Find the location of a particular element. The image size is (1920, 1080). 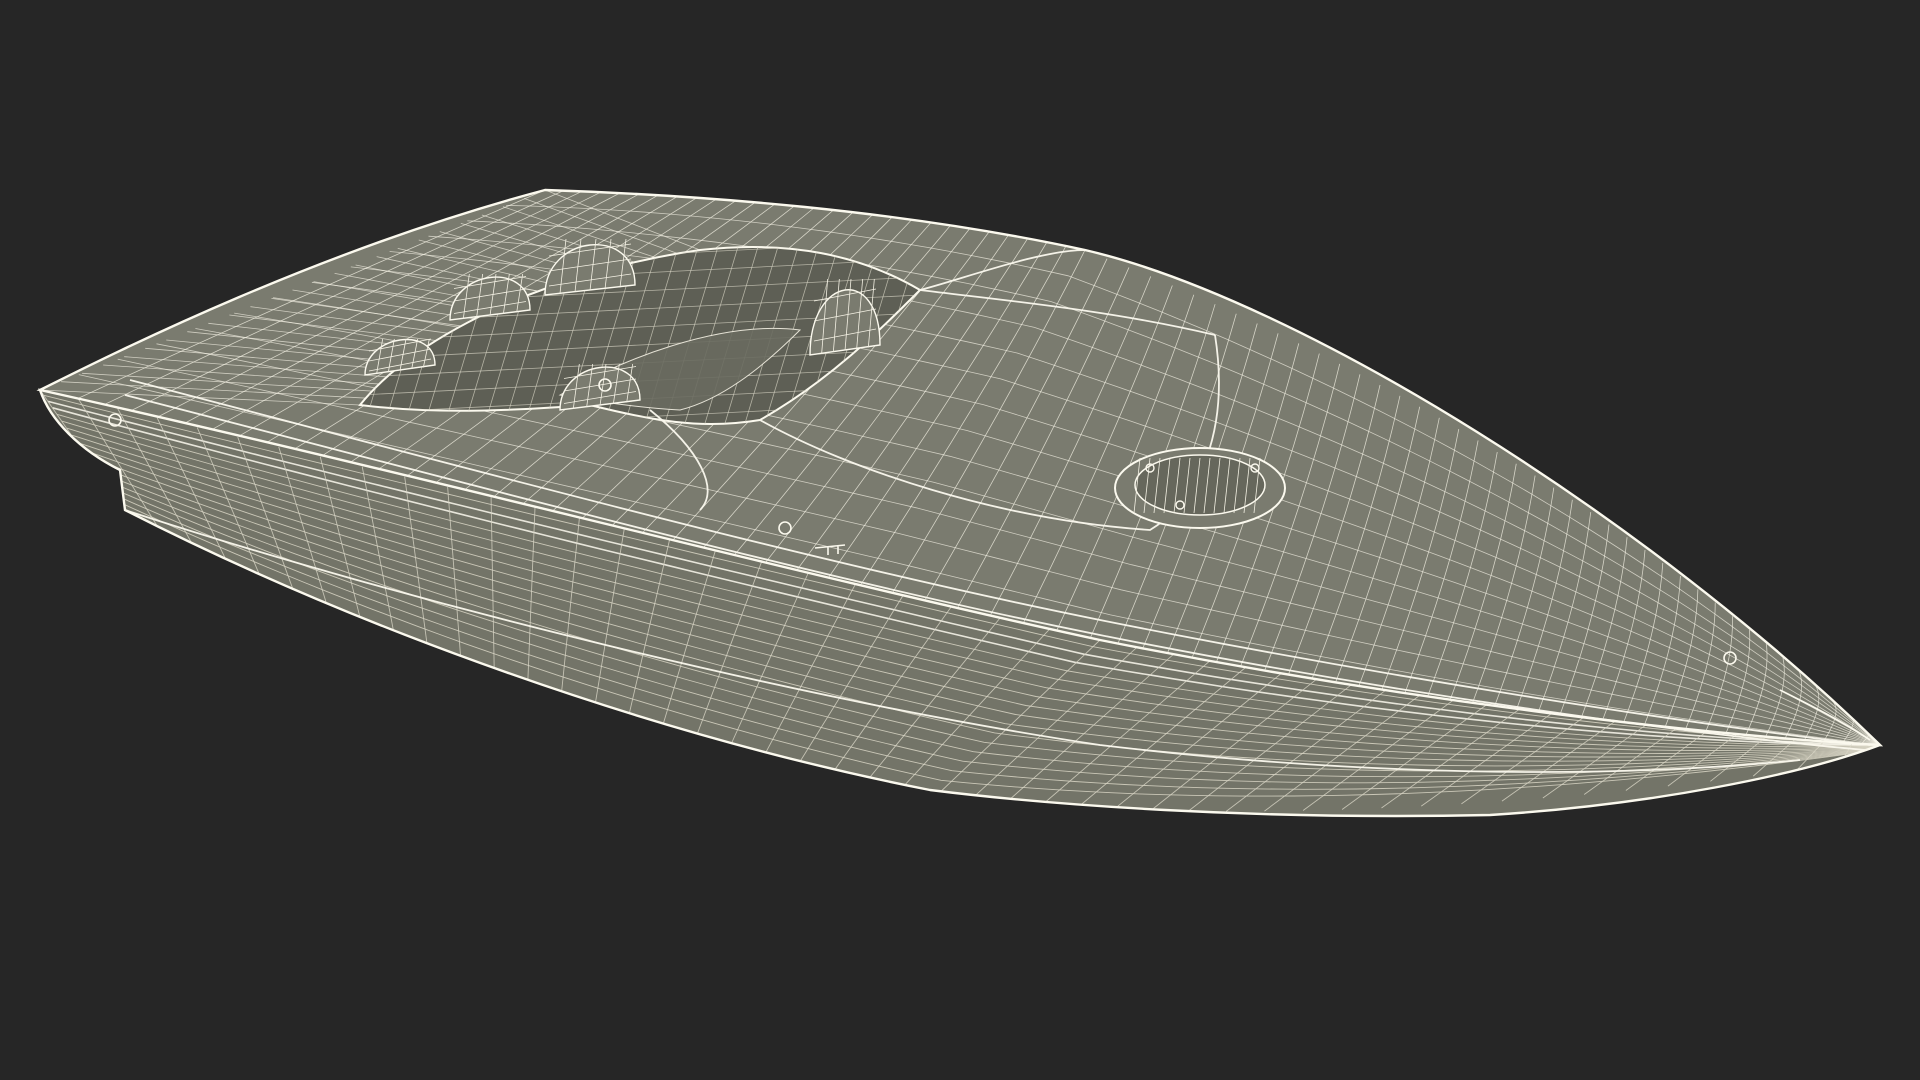

deck-cross-line is located at coordinates (1879, 742).